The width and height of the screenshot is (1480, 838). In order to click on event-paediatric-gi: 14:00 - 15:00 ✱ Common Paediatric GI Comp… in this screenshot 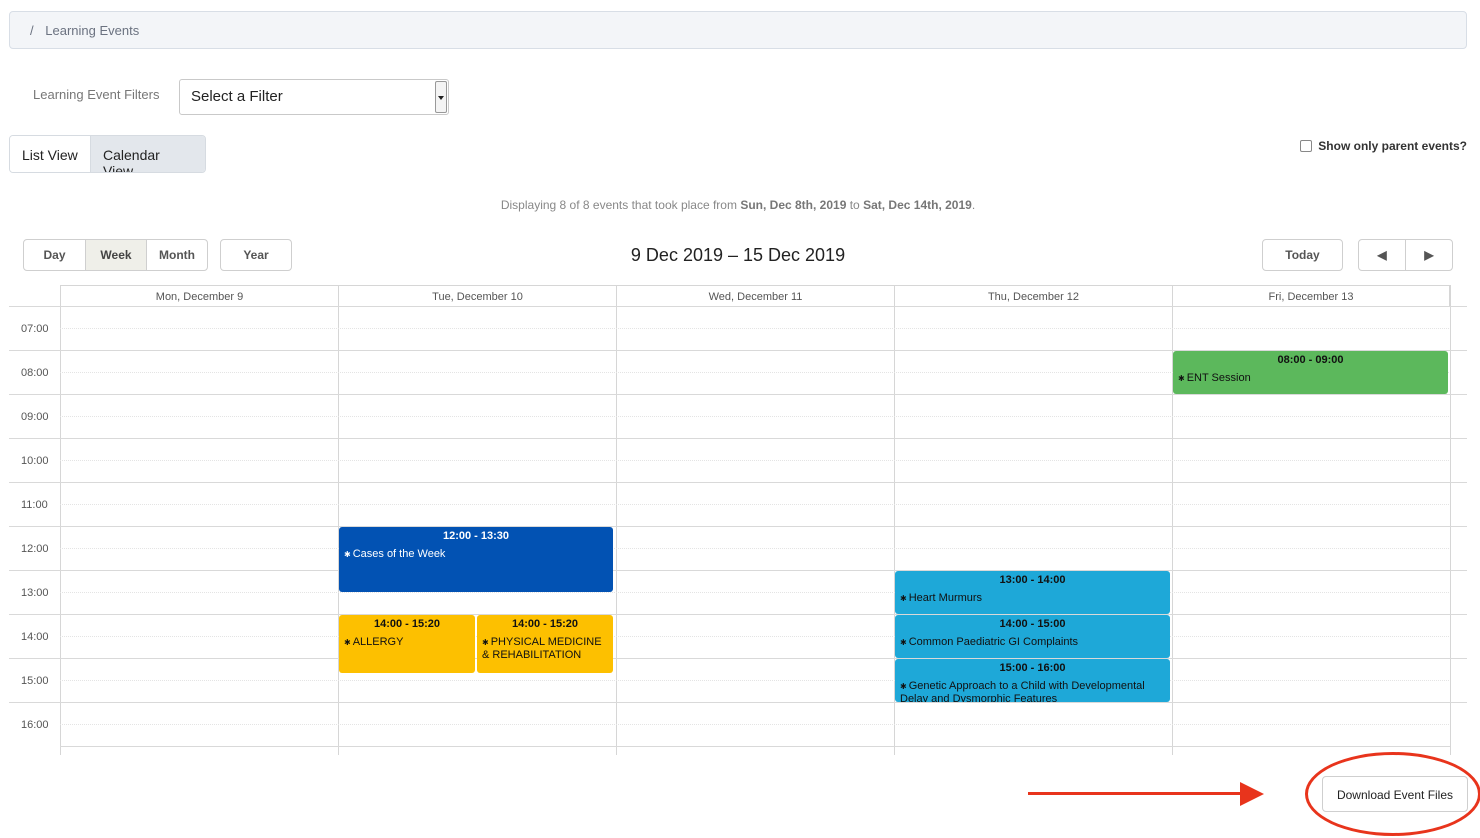, I will do `click(1032, 636)`.